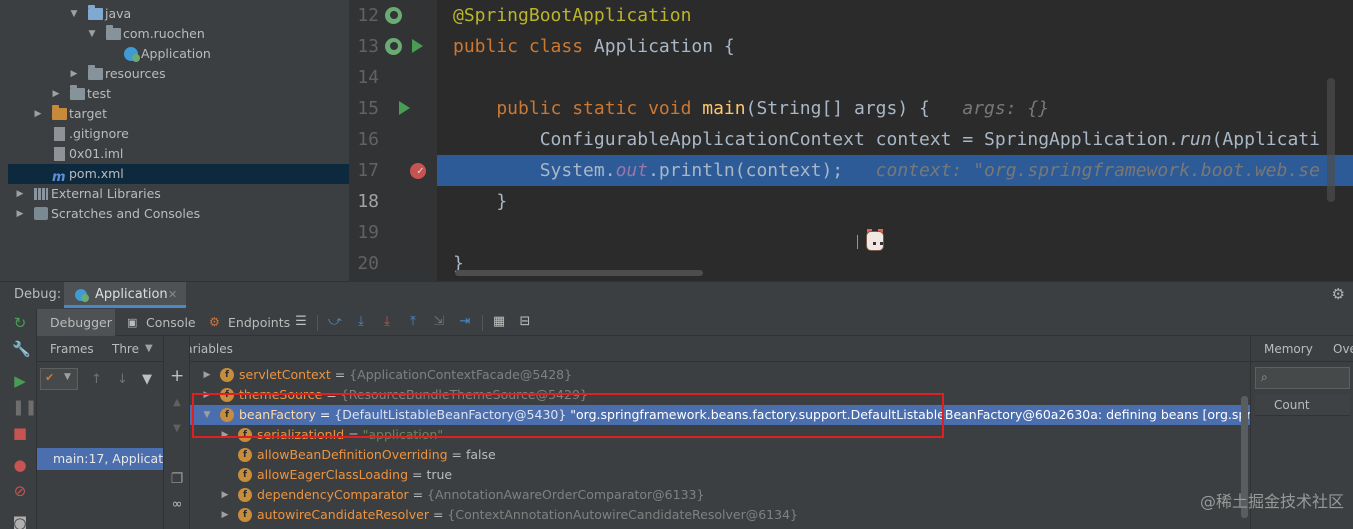 The image size is (1353, 529). I want to click on tab-endpoints: ⚙ Endpoints, so click(247, 322).